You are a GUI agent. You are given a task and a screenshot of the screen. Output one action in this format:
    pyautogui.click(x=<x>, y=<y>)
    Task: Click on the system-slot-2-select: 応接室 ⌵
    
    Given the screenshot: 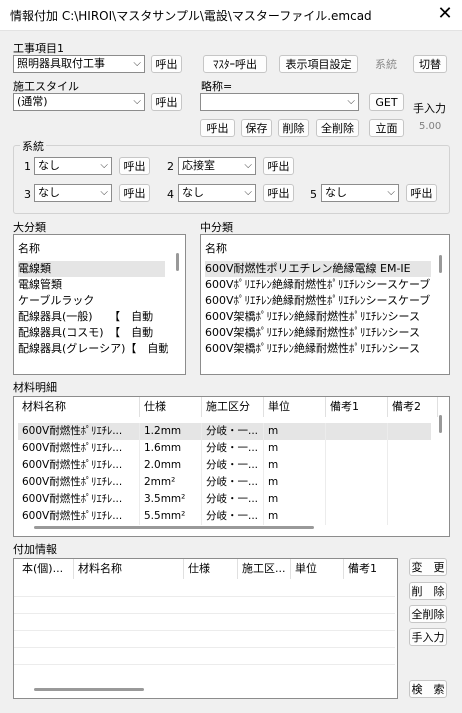 What is the action you would take?
    pyautogui.click(x=217, y=166)
    